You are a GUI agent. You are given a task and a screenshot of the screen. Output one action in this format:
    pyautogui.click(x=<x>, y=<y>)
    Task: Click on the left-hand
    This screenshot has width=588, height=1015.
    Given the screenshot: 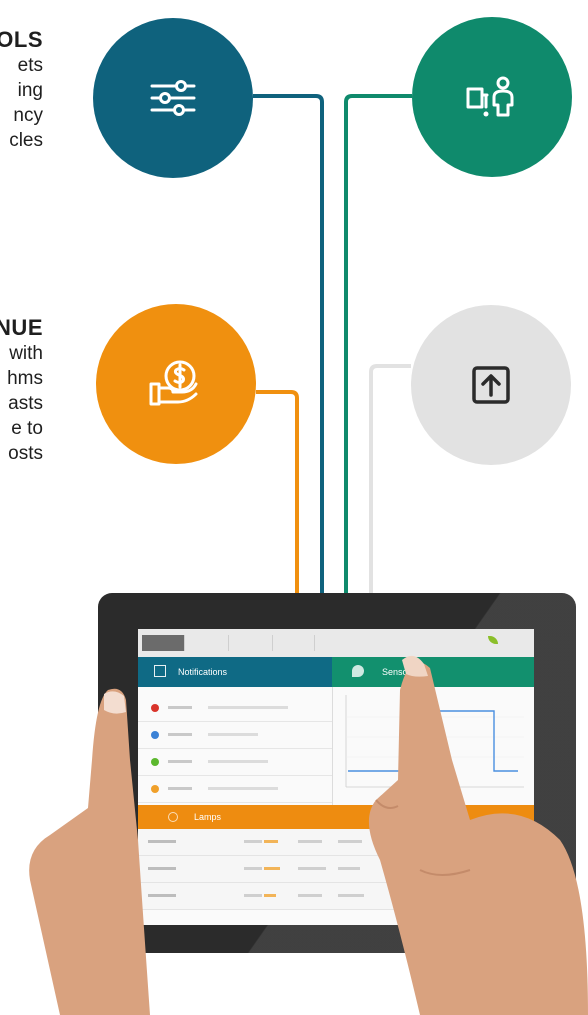 What is the action you would take?
    pyautogui.click(x=90, y=851)
    